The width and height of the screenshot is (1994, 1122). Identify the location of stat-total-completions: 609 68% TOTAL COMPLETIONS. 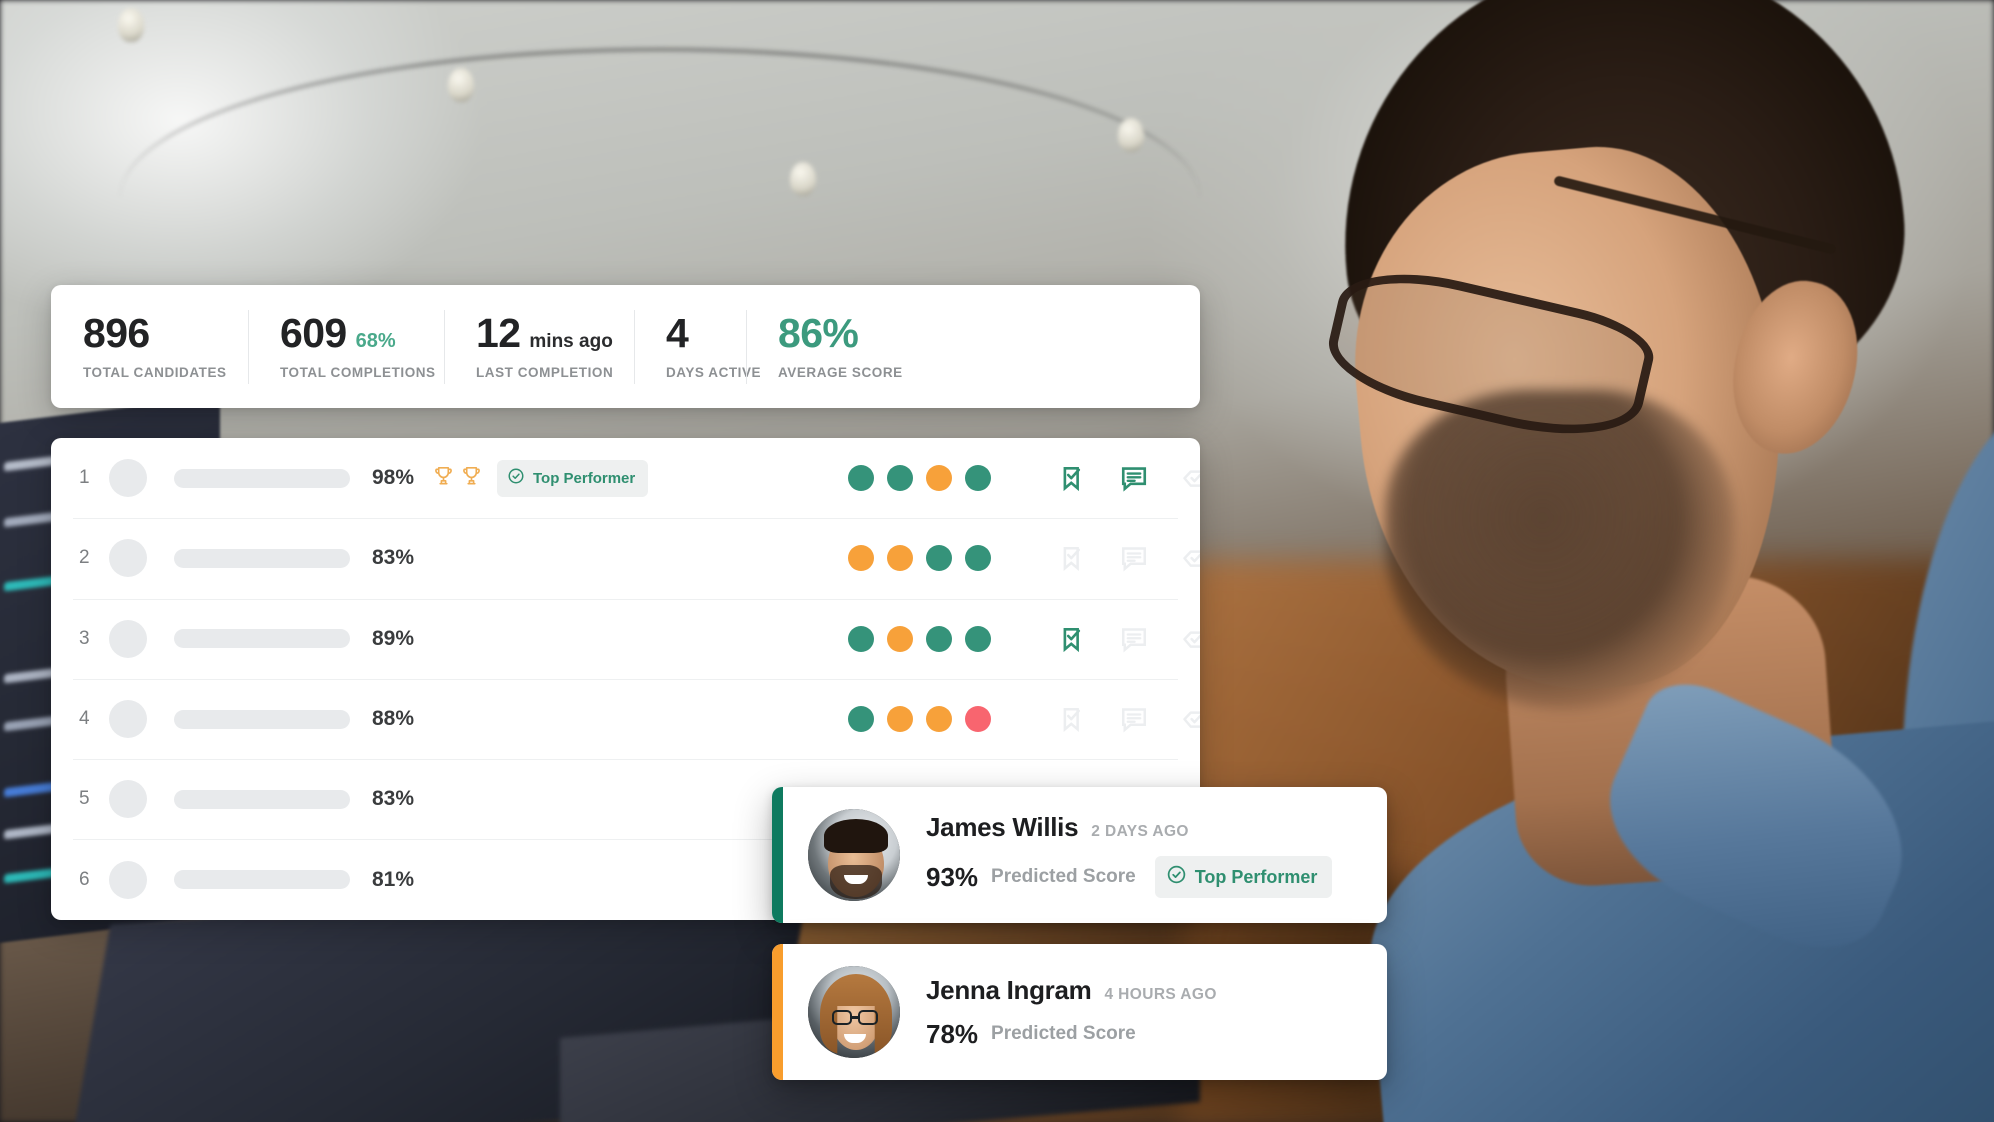
(346, 346).